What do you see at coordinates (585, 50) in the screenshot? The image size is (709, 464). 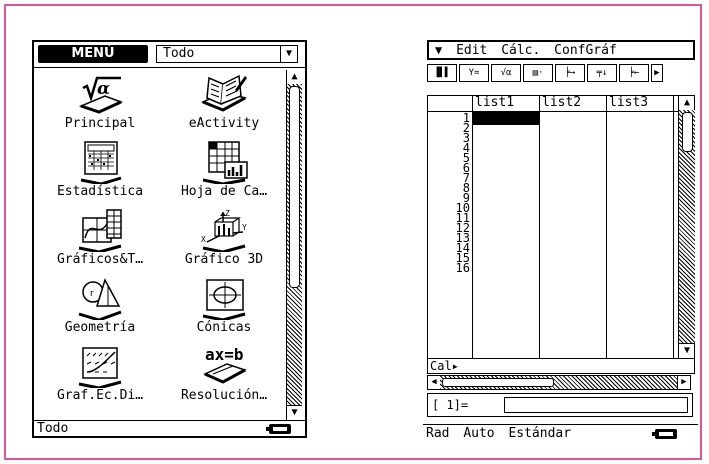 I see `menu-graph-config: ConfGráf` at bounding box center [585, 50].